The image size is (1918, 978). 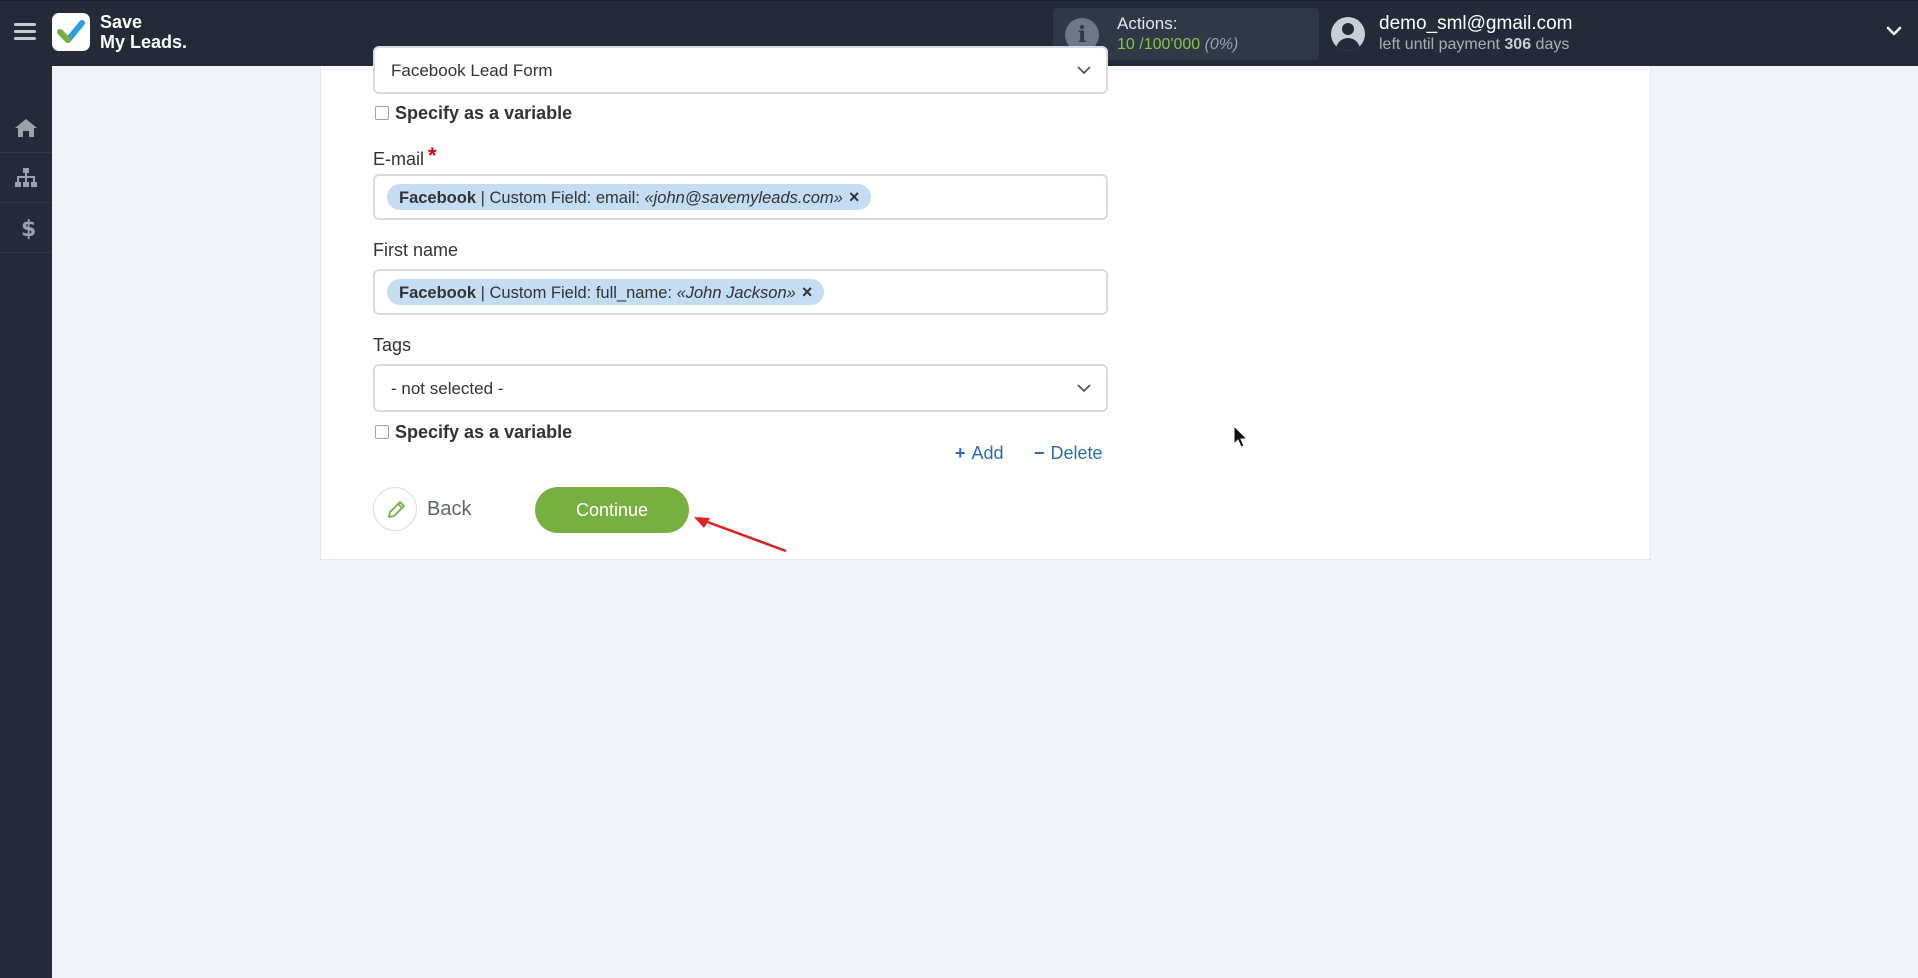 I want to click on continue-button: Continue, so click(x=612, y=510).